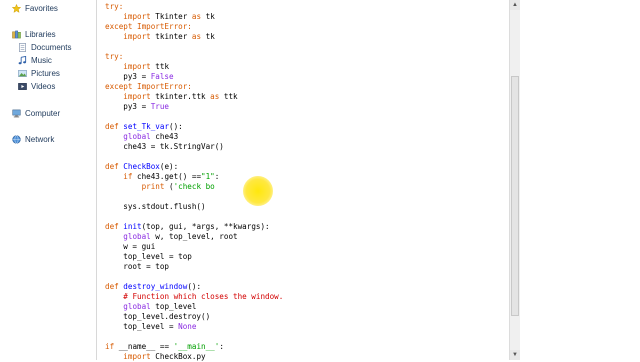 This screenshot has height=362, width=640. Describe the element at coordinates (40, 139) in the screenshot. I see `nav-label-network: Network` at that location.